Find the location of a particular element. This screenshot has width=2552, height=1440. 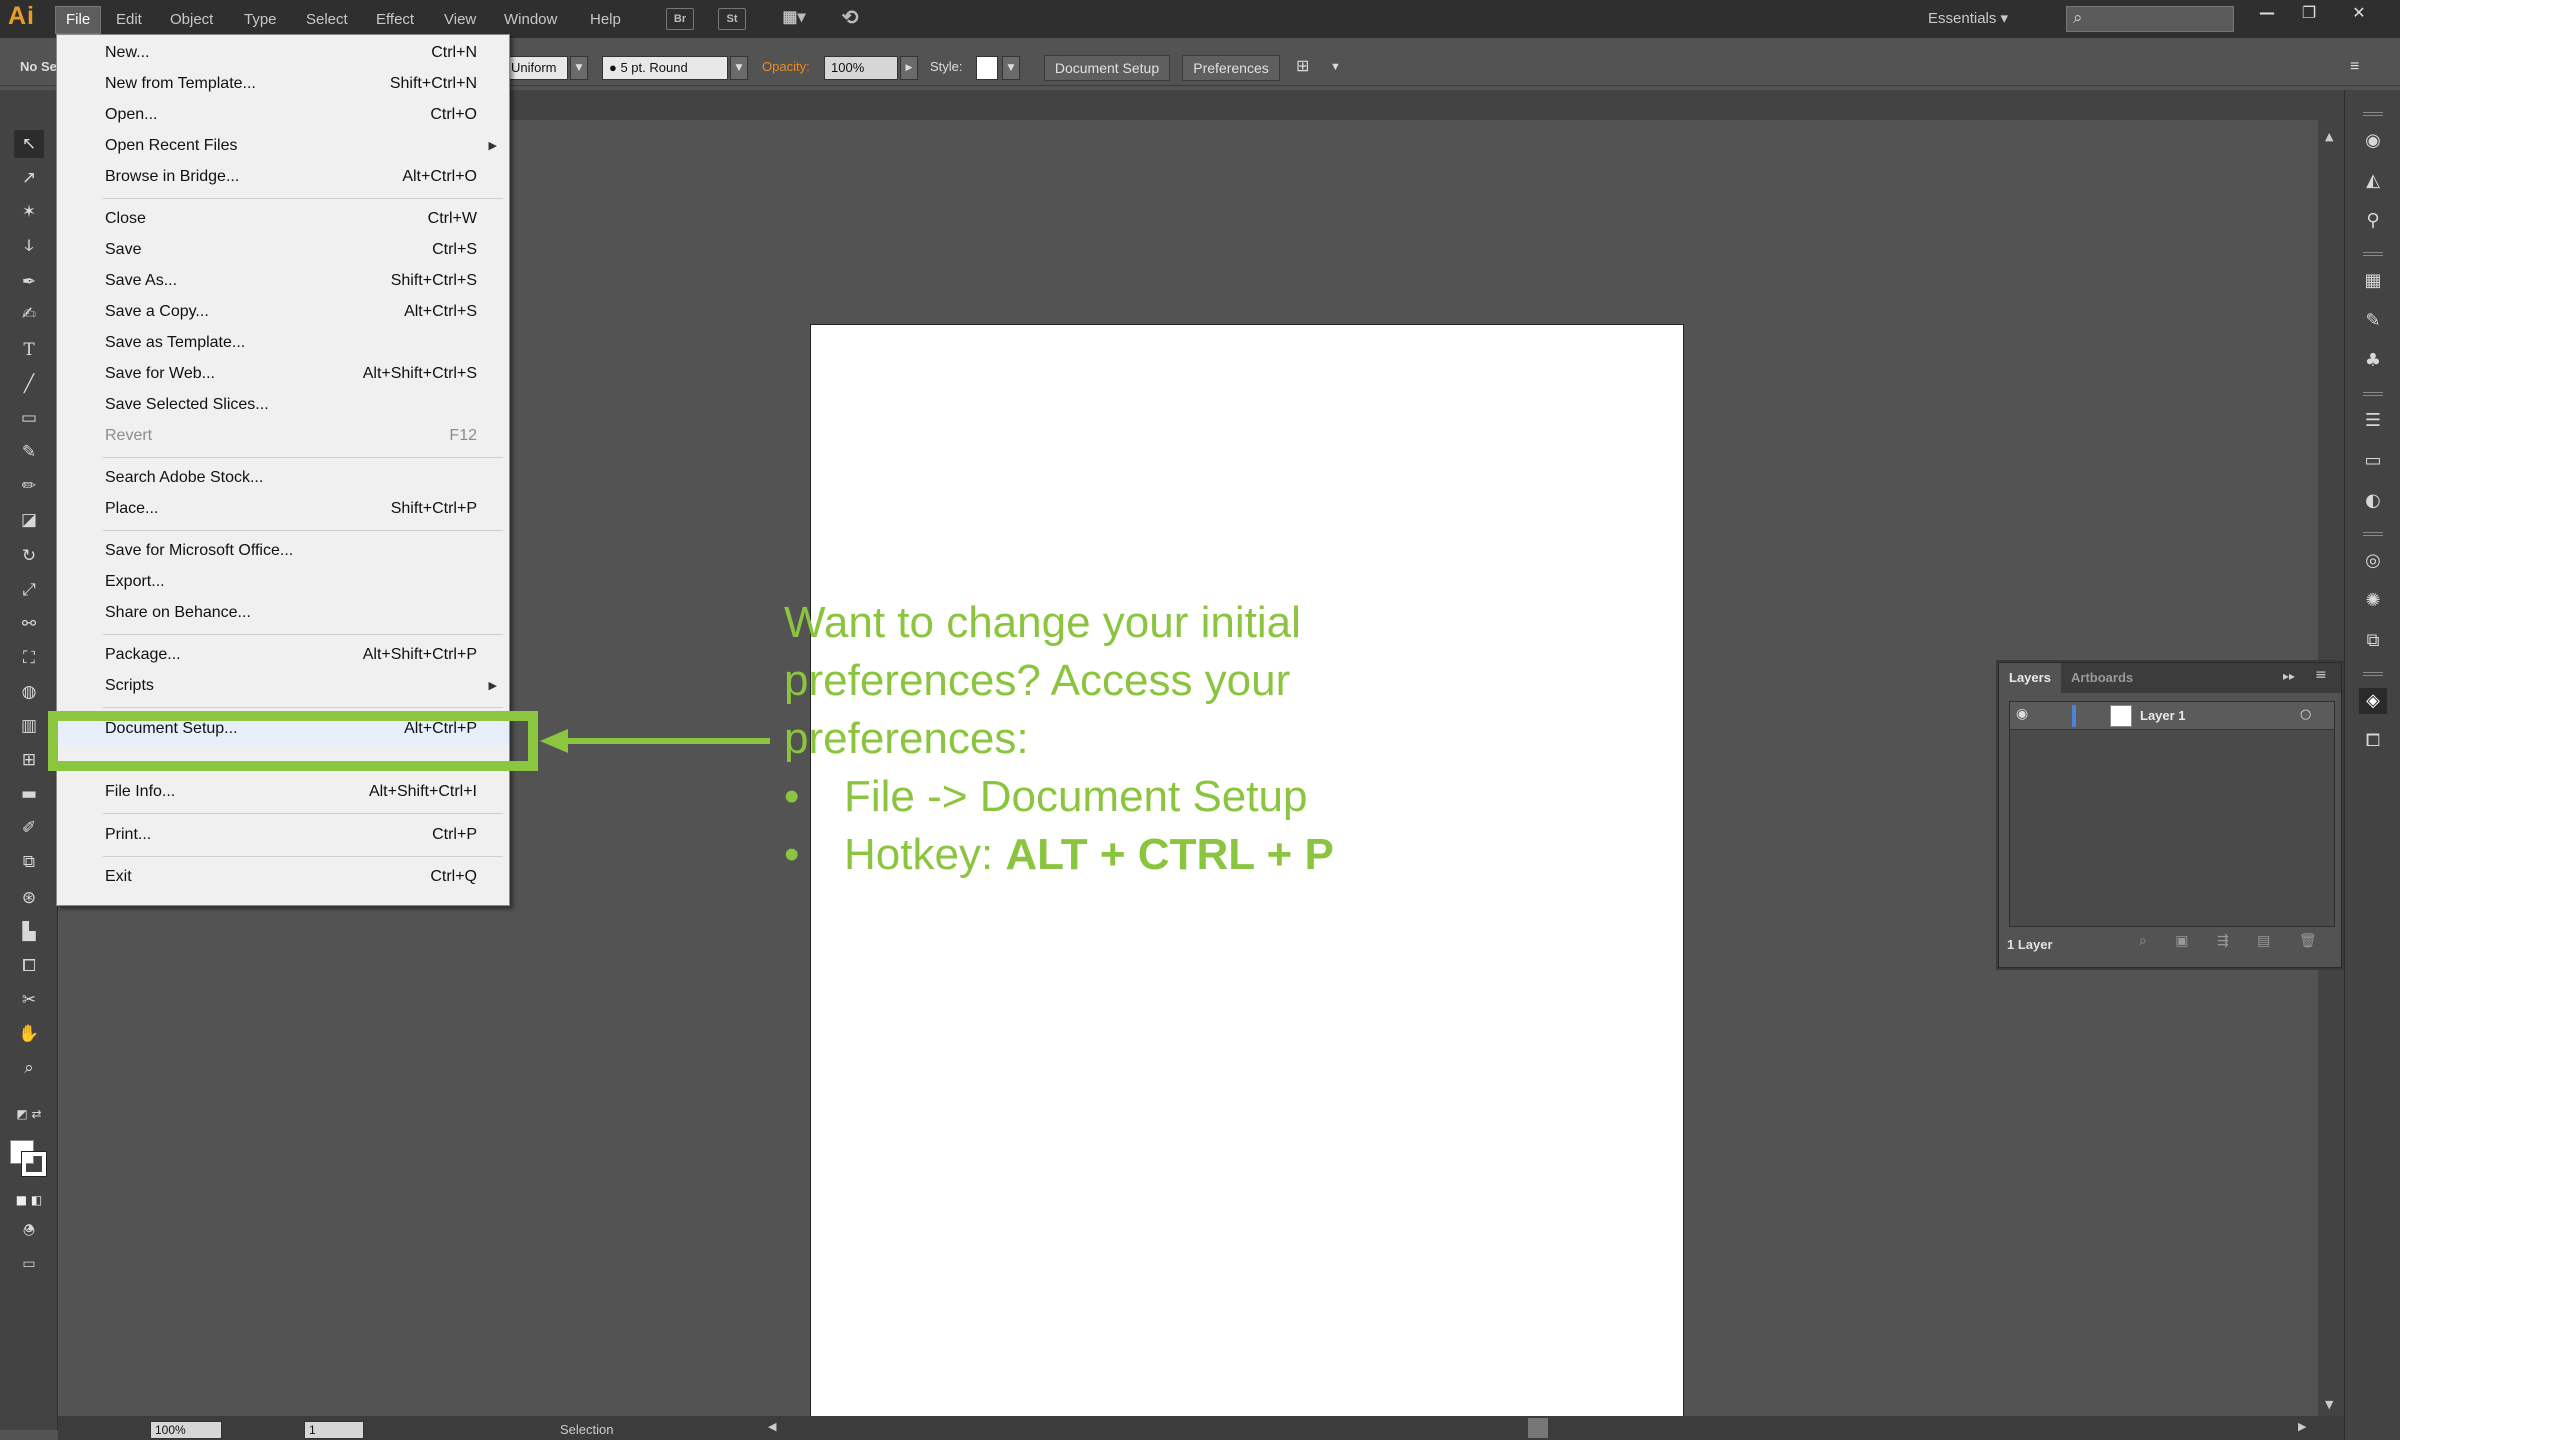

hand-tool-icon: ✋ is located at coordinates (29, 1034).